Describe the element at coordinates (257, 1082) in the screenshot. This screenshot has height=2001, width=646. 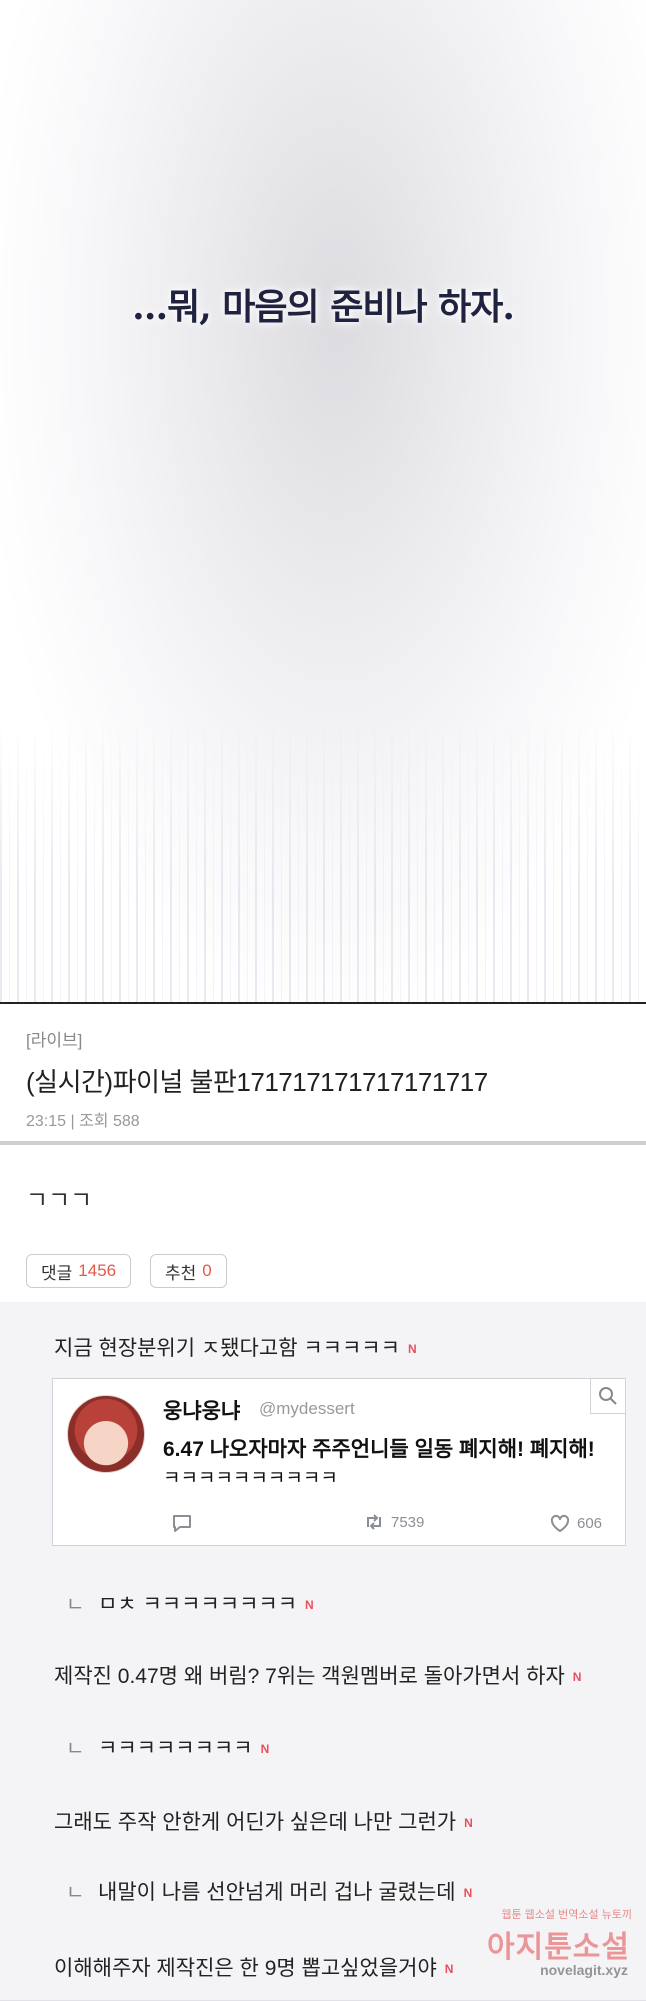
I see `post-title: (실시간)파이널 불판171717171717171717` at that location.